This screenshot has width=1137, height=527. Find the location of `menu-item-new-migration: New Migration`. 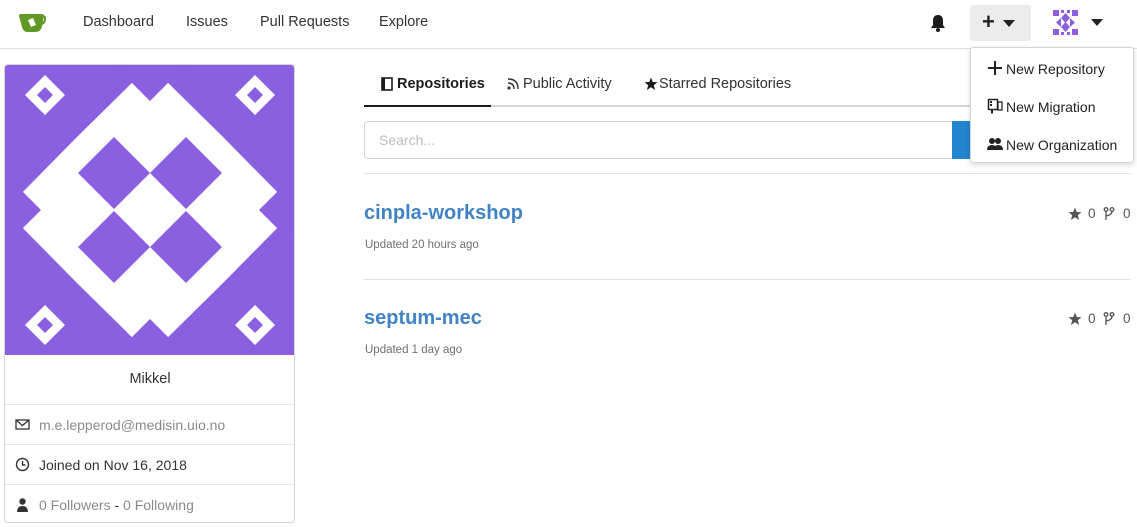

menu-item-new-migration: New Migration is located at coordinates (1052, 106).